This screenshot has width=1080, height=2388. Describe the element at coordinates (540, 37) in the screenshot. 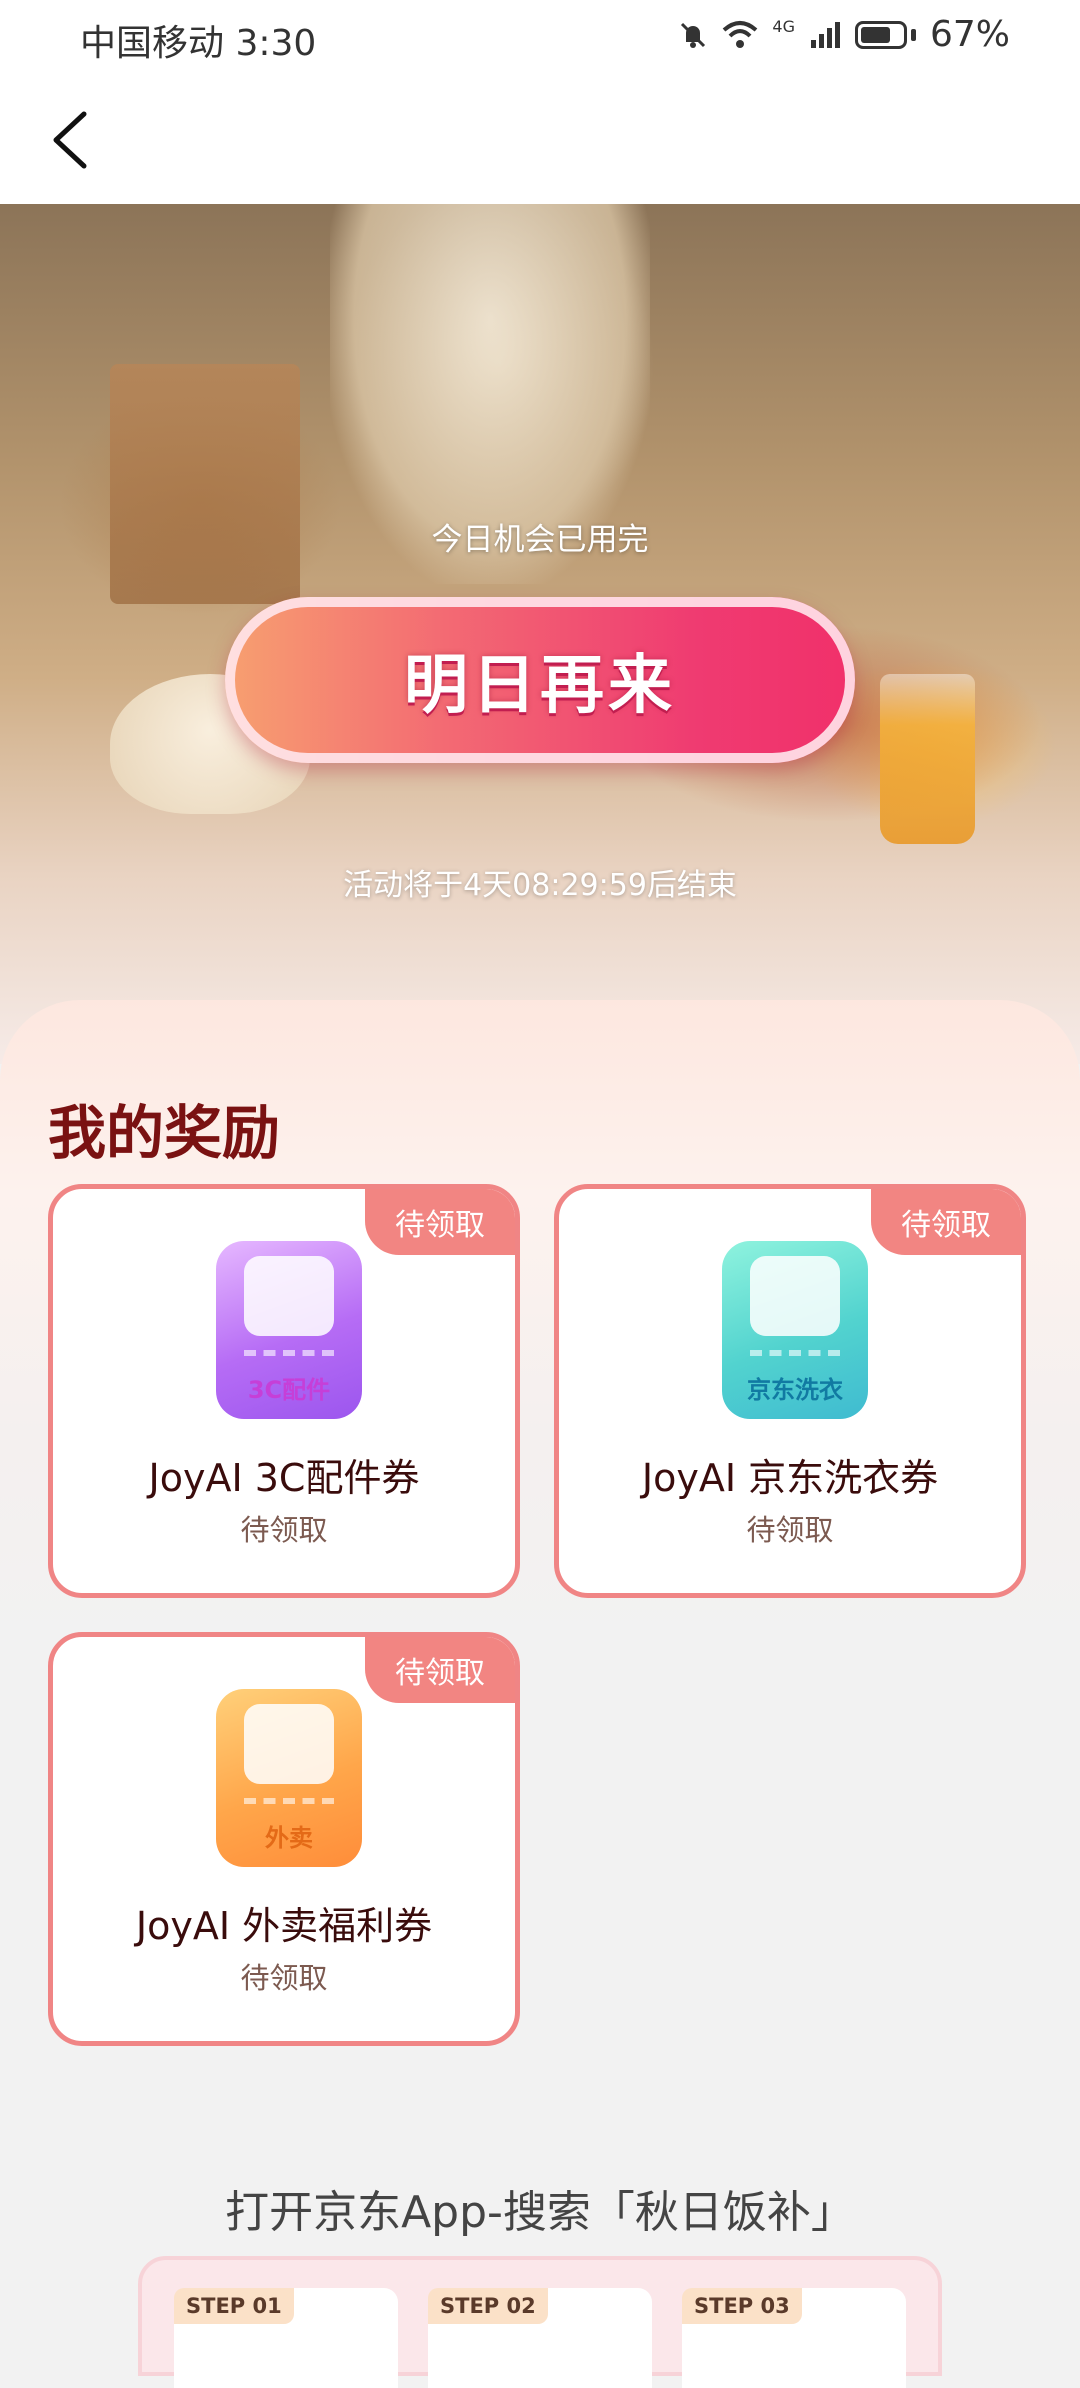

I see `status-bar: 中国移动 3:30 4G 67%` at that location.